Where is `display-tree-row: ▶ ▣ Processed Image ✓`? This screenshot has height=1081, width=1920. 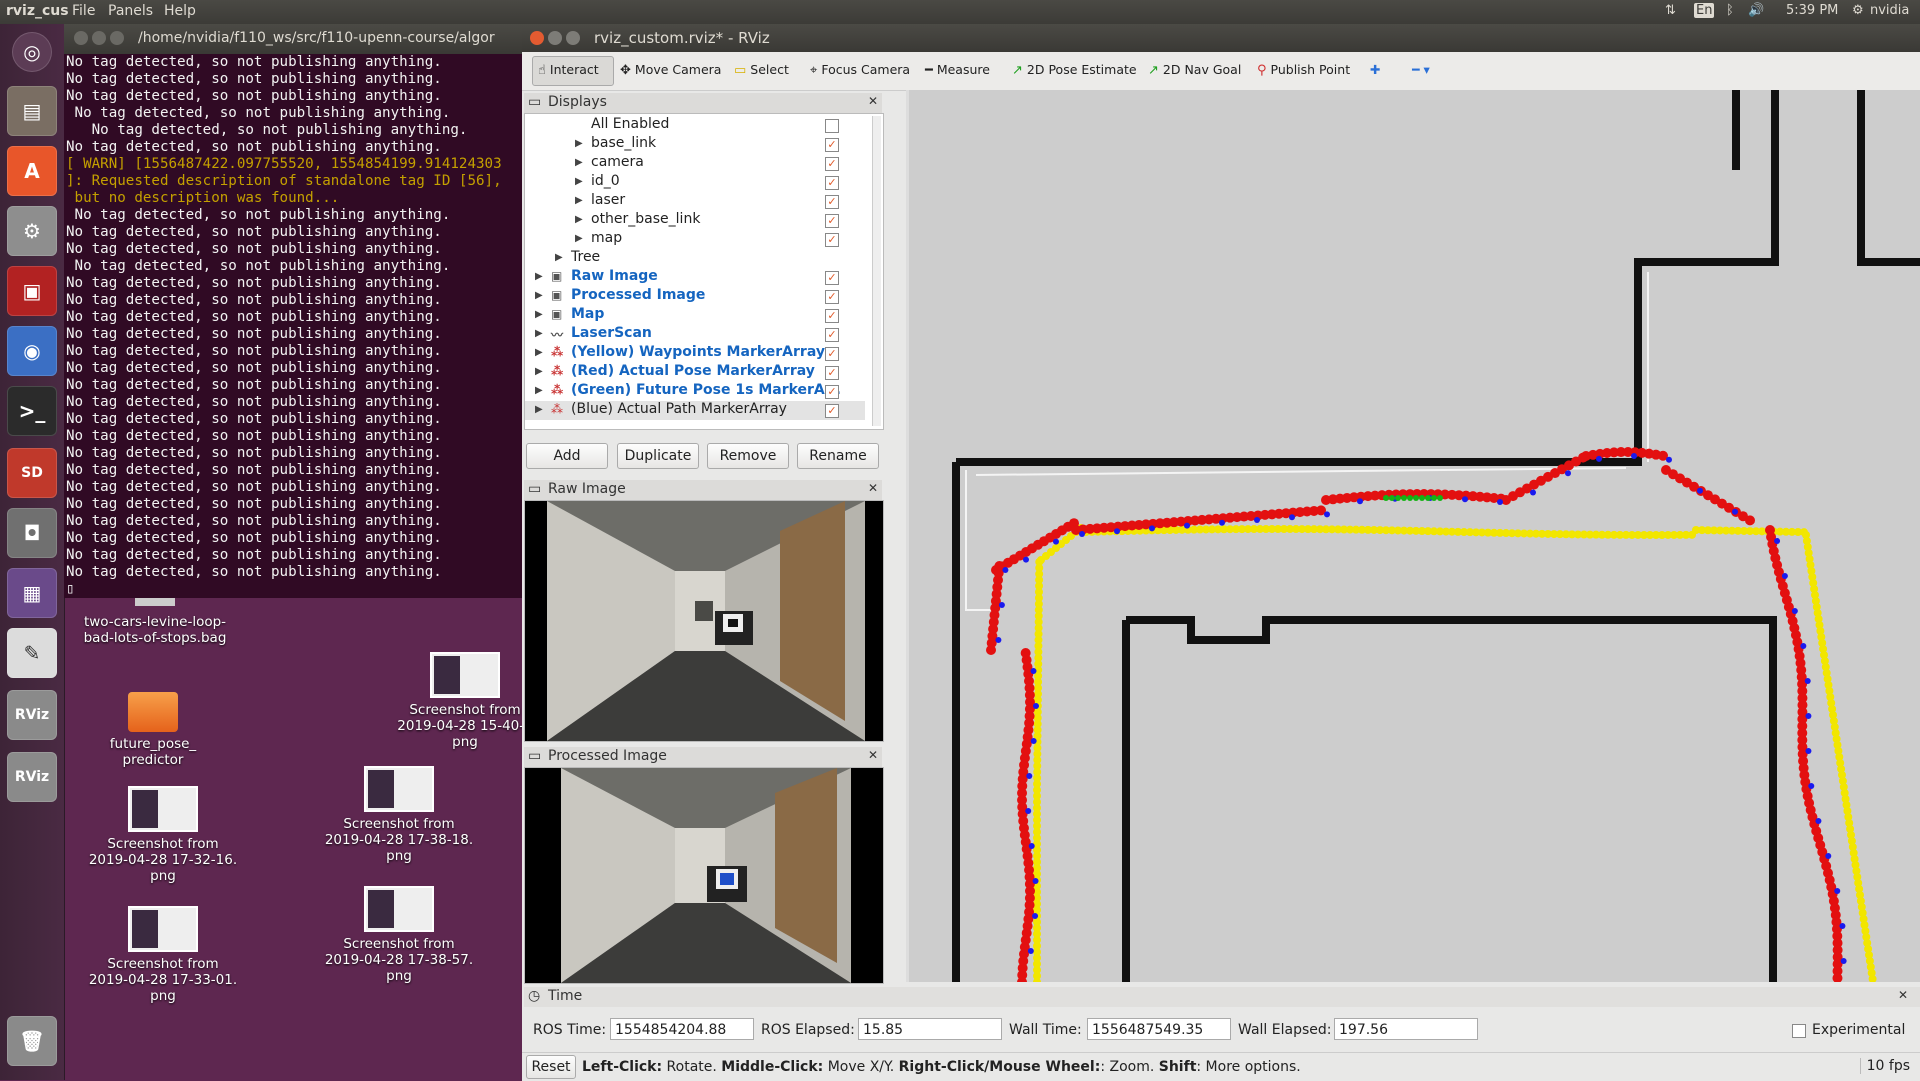 display-tree-row: ▶ ▣ Processed Image ✓ is located at coordinates (695, 296).